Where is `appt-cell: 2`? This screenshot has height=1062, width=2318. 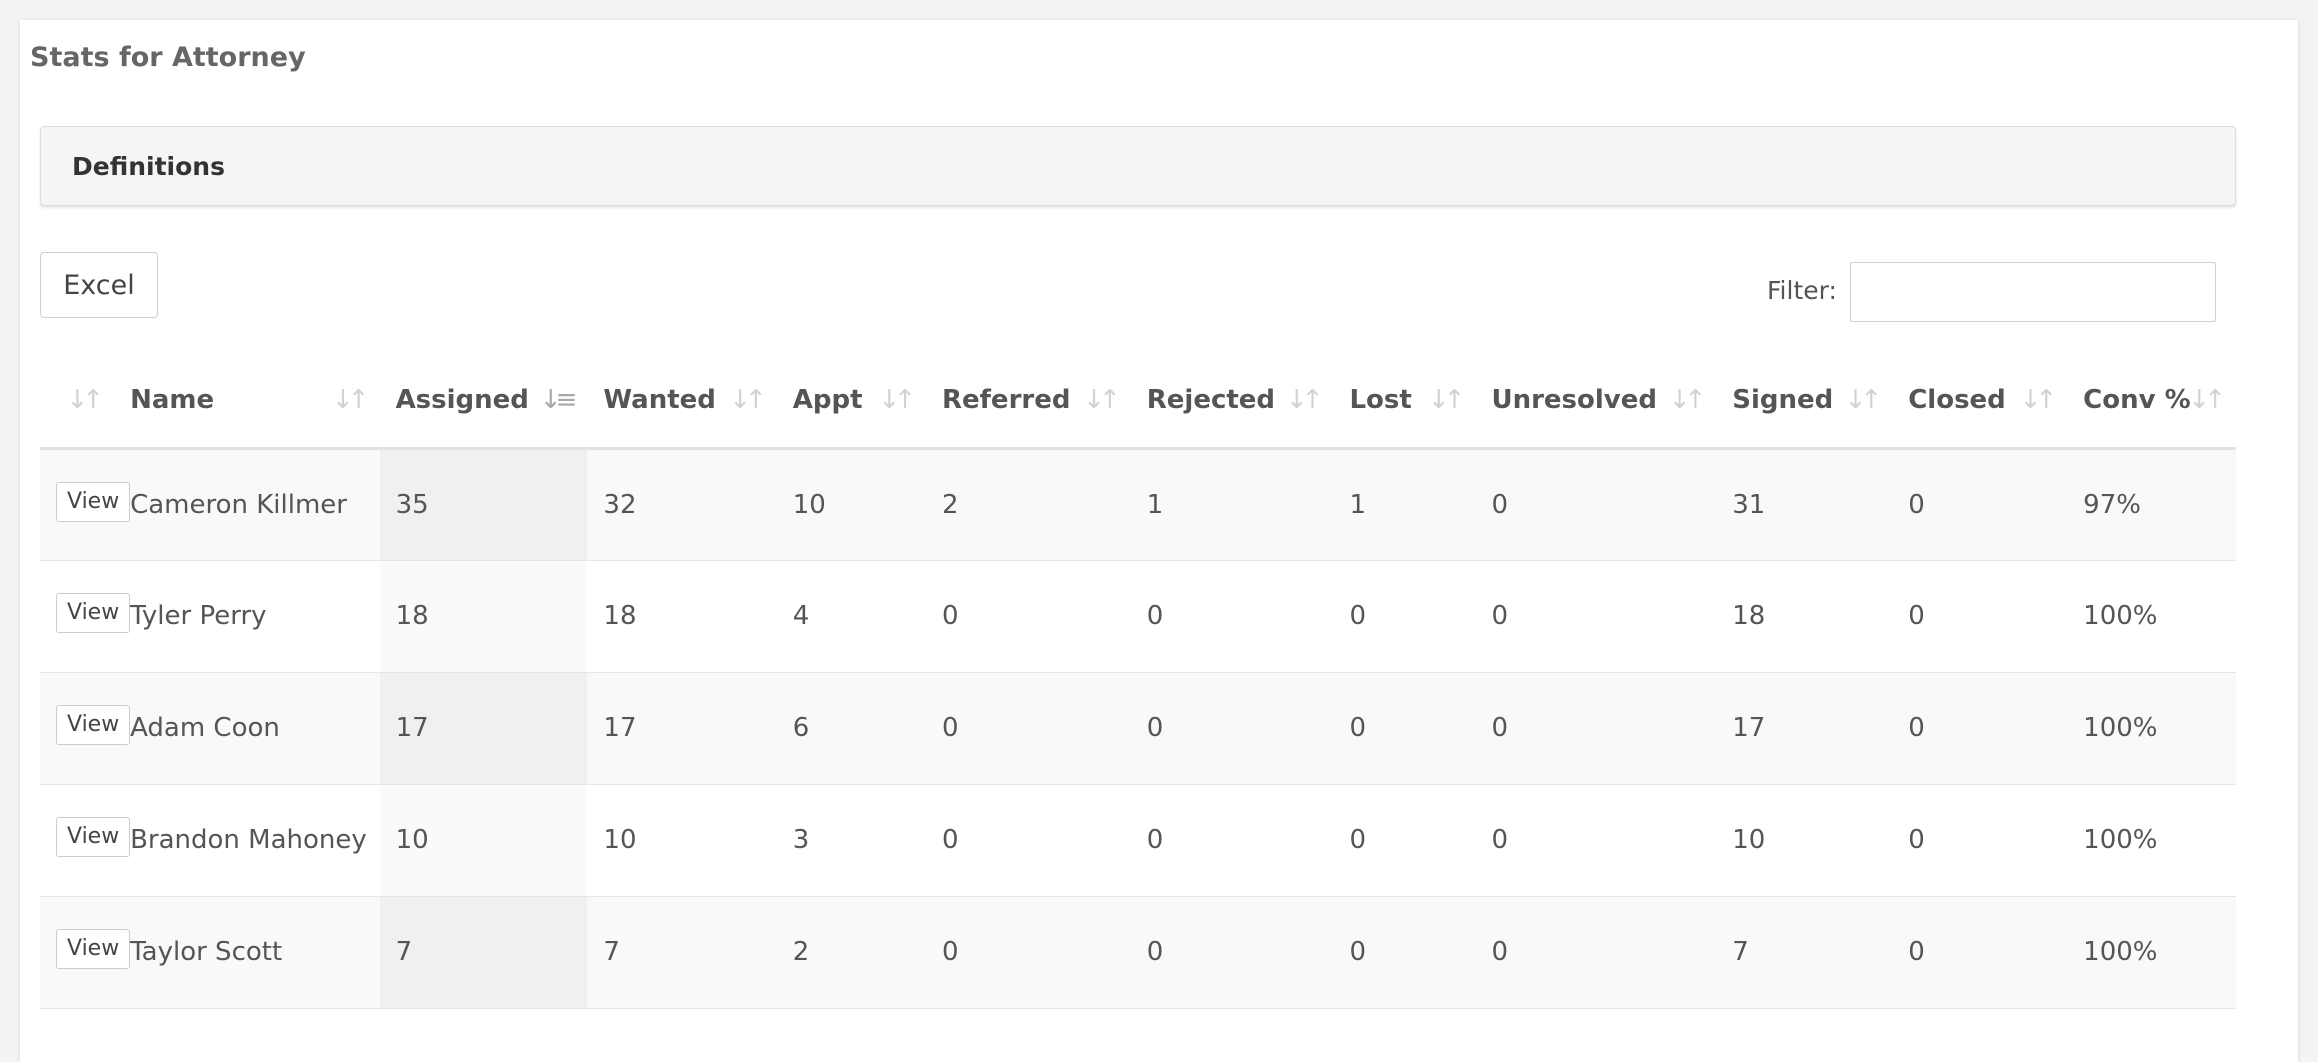
appt-cell: 2 is located at coordinates (851, 952).